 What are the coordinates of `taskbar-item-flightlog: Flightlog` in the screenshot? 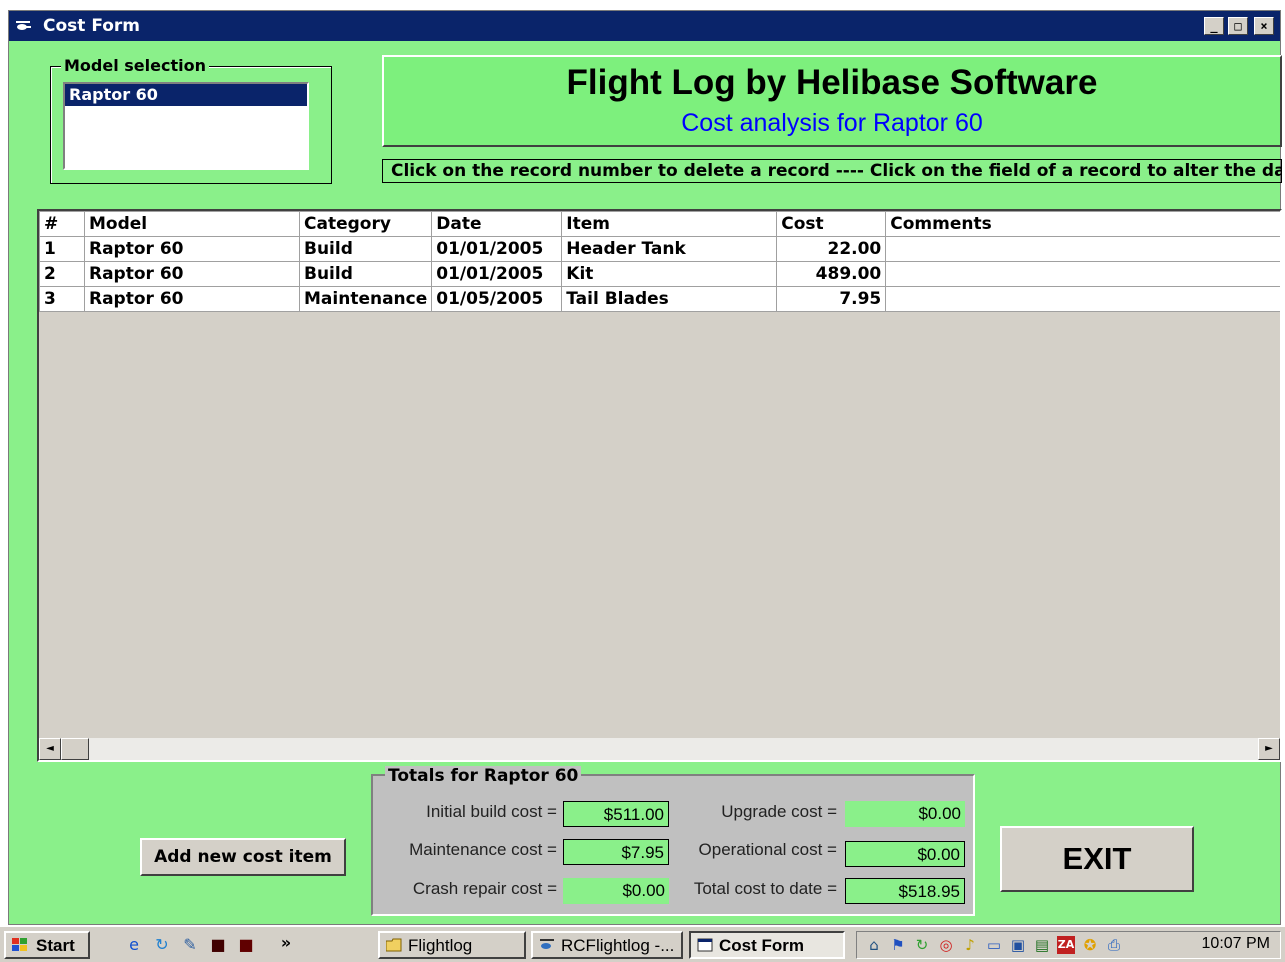 It's located at (452, 945).